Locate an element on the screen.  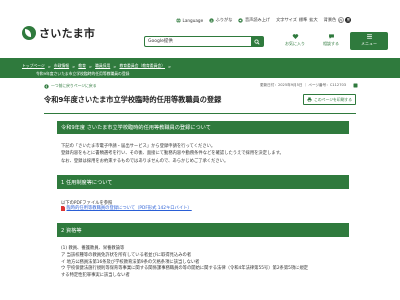
search-box: Google提供 is located at coordinates (204, 41).